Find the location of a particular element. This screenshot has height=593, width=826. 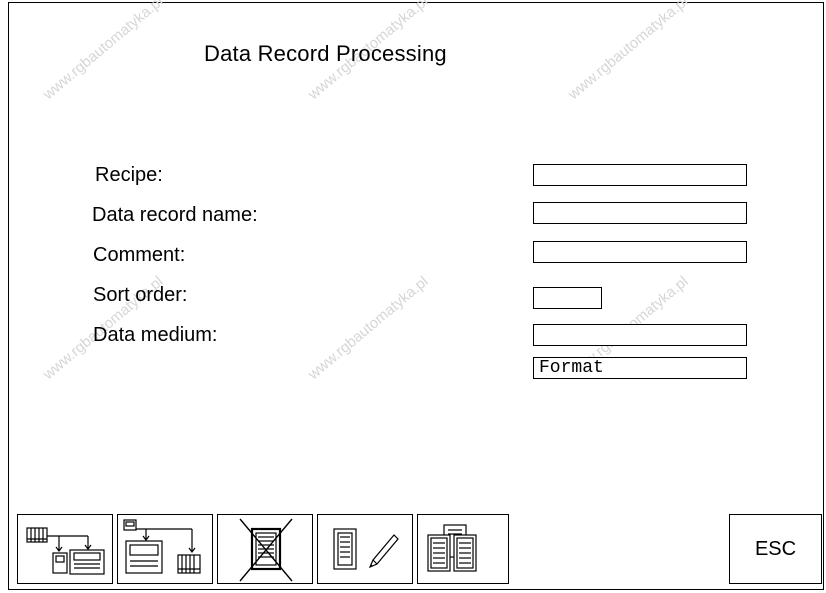

data-medium-field is located at coordinates (640, 335).